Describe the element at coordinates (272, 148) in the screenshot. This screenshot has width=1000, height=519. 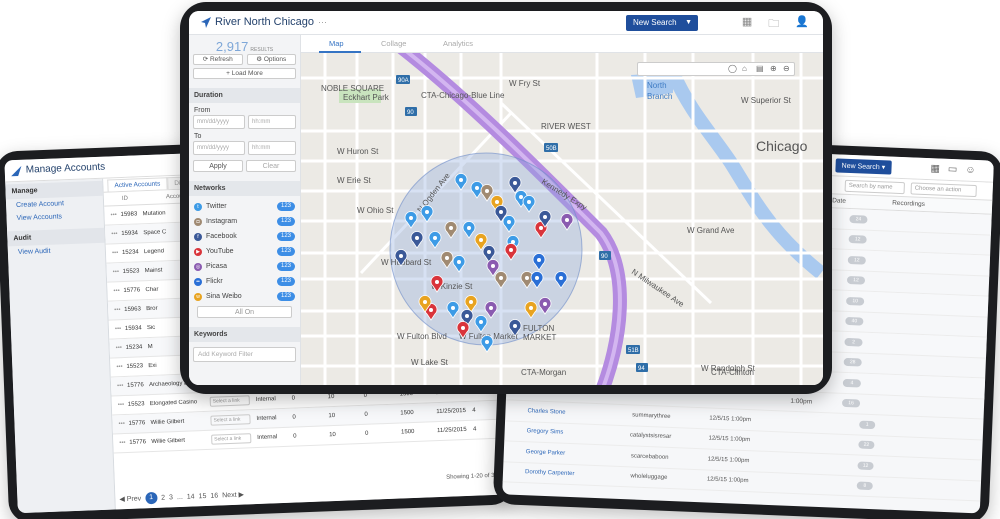
I see `to-time-input: hh:mm` at that location.